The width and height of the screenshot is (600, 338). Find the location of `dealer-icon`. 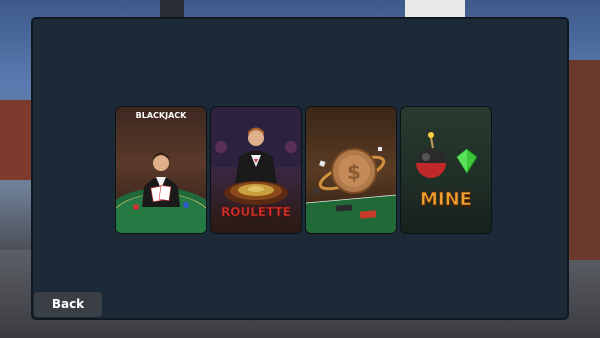

dealer-icon is located at coordinates (161, 192).